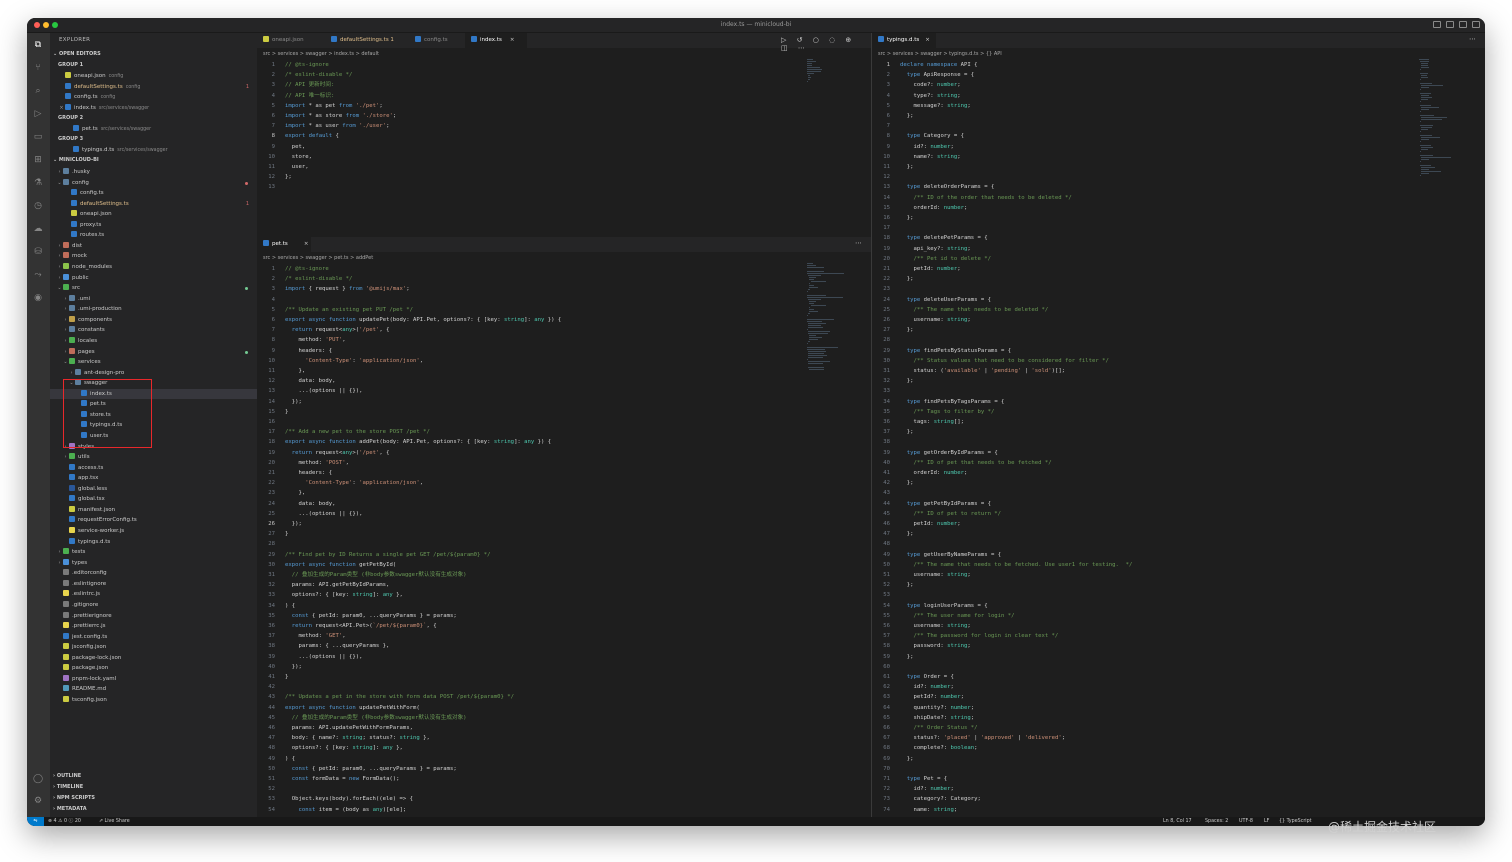  What do you see at coordinates (153, 658) in the screenshot?
I see `tree-item: package-lock.json` at bounding box center [153, 658].